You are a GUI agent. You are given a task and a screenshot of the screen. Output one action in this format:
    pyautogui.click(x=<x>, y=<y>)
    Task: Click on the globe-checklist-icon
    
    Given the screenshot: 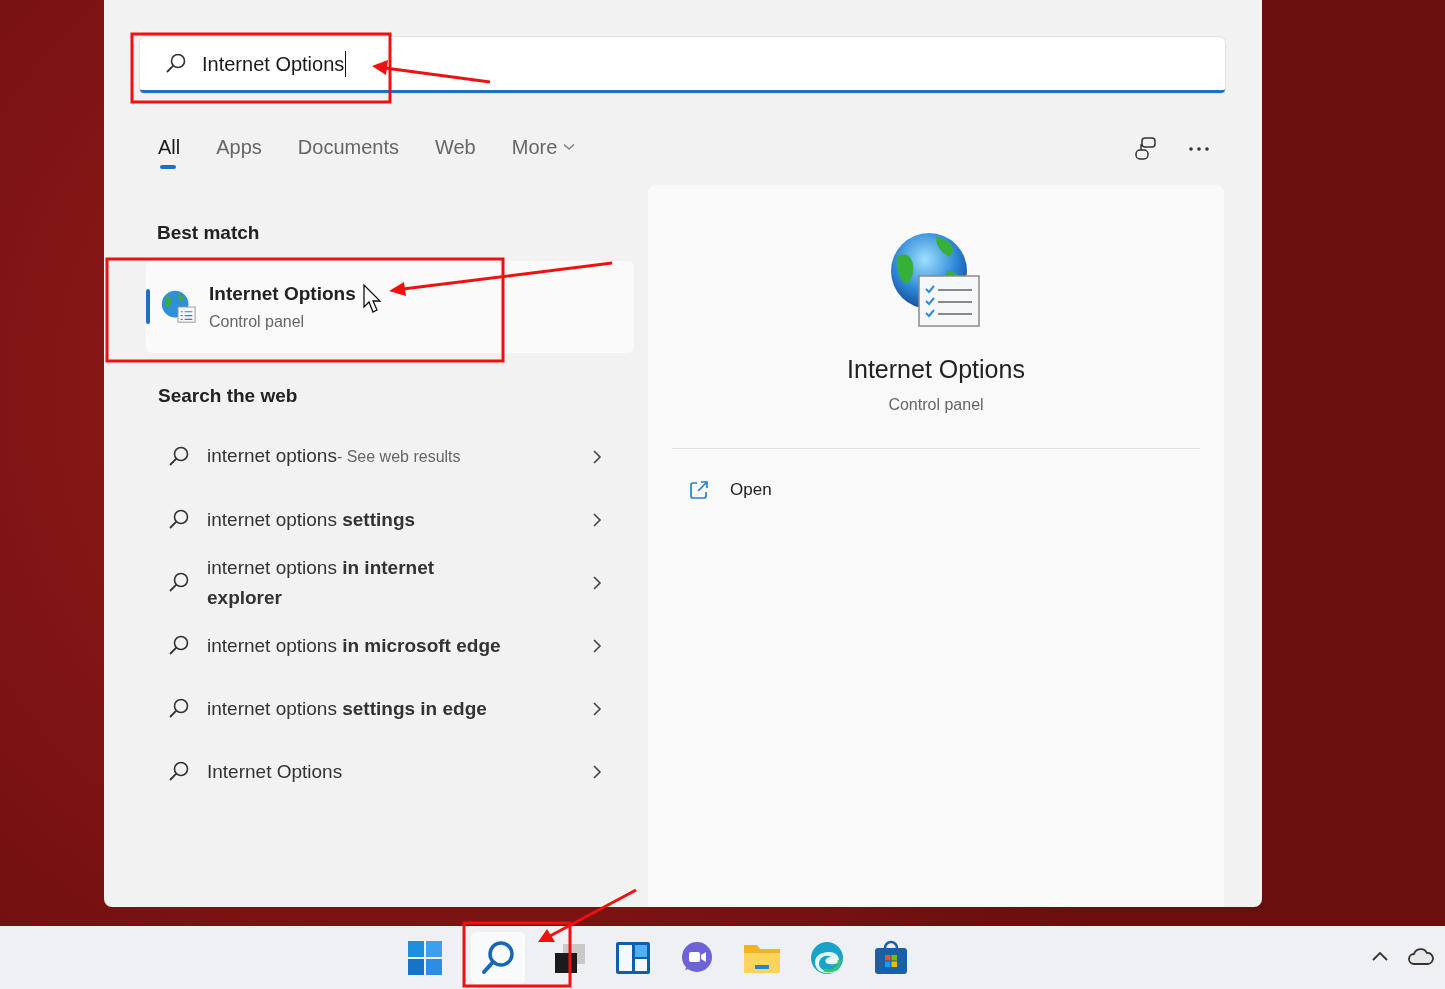 What is the action you would take?
    pyautogui.click(x=178, y=307)
    